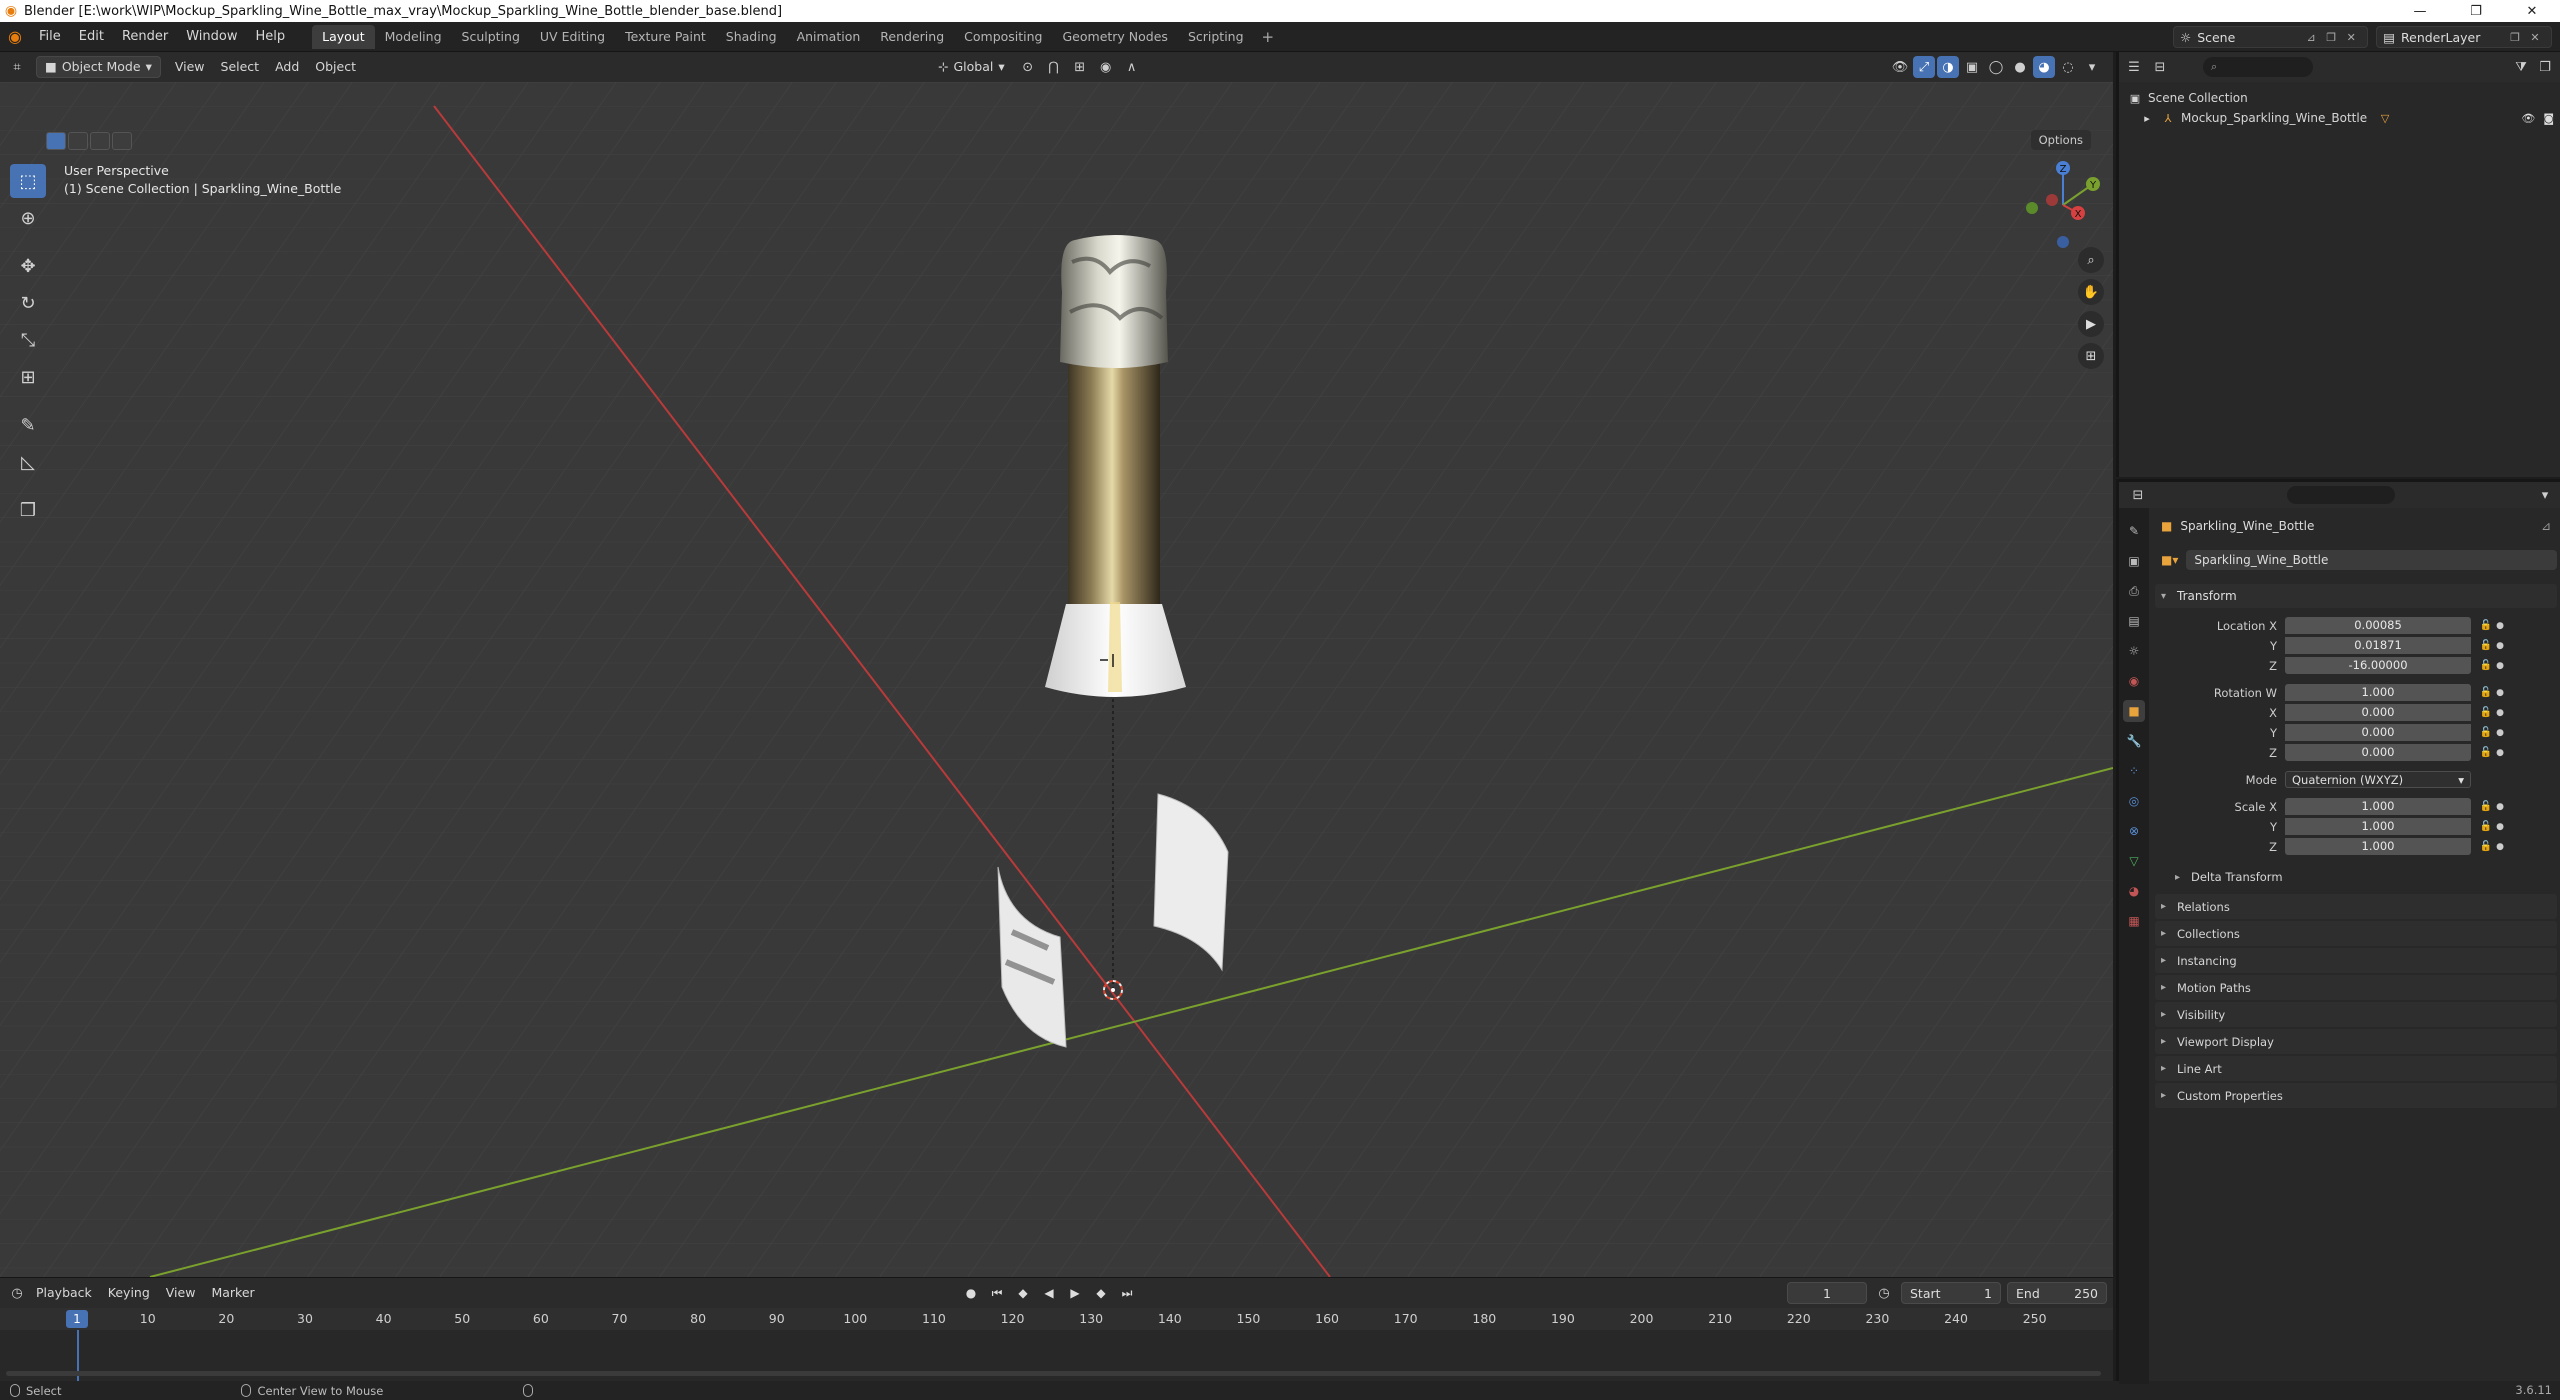 The width and height of the screenshot is (2560, 1400). What do you see at coordinates (2311, 37) in the screenshot?
I see `pin-icon: ⊿` at bounding box center [2311, 37].